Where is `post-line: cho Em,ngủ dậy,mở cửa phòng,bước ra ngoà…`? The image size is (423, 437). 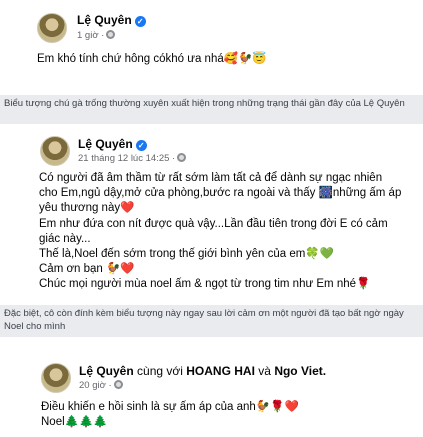
post-line: cho Em,ngủ dậy,mở cửa phòng,bước ra ngoà… is located at coordinates (220, 193).